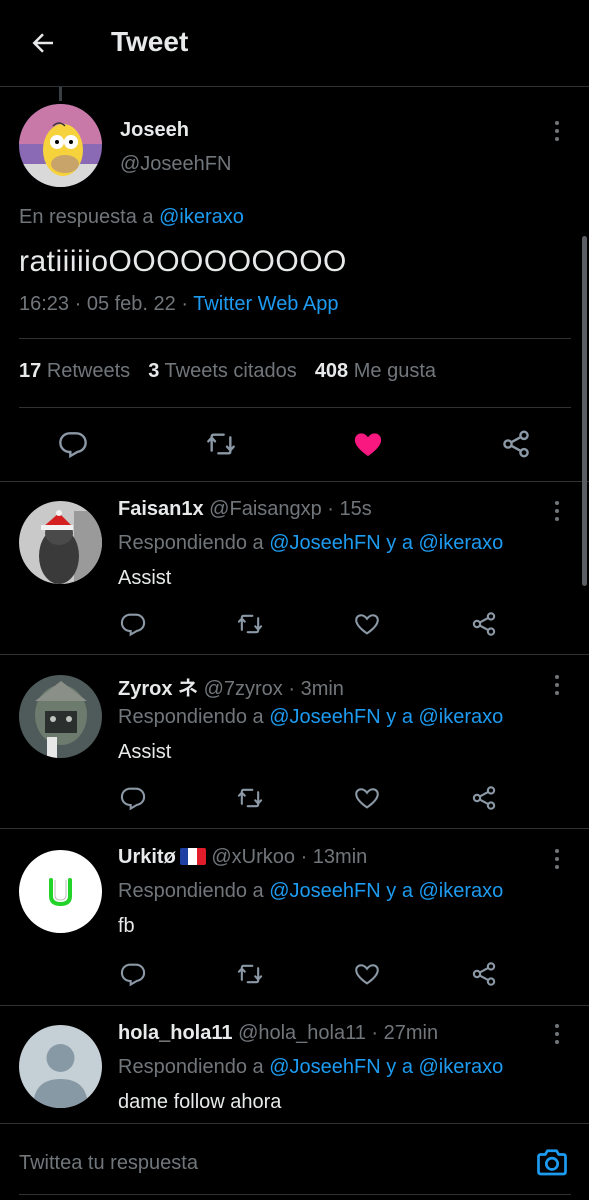 The image size is (589, 1200). Describe the element at coordinates (108, 1163) in the screenshot. I see `reply-input: Twittea tu respuesta` at that location.